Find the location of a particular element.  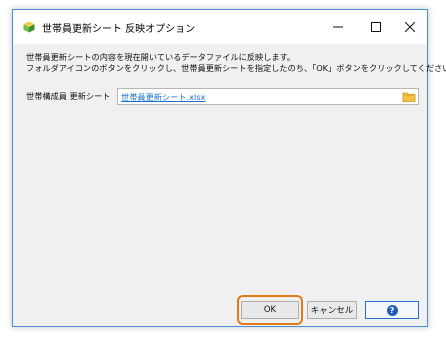

help-button: ? is located at coordinates (392, 310).